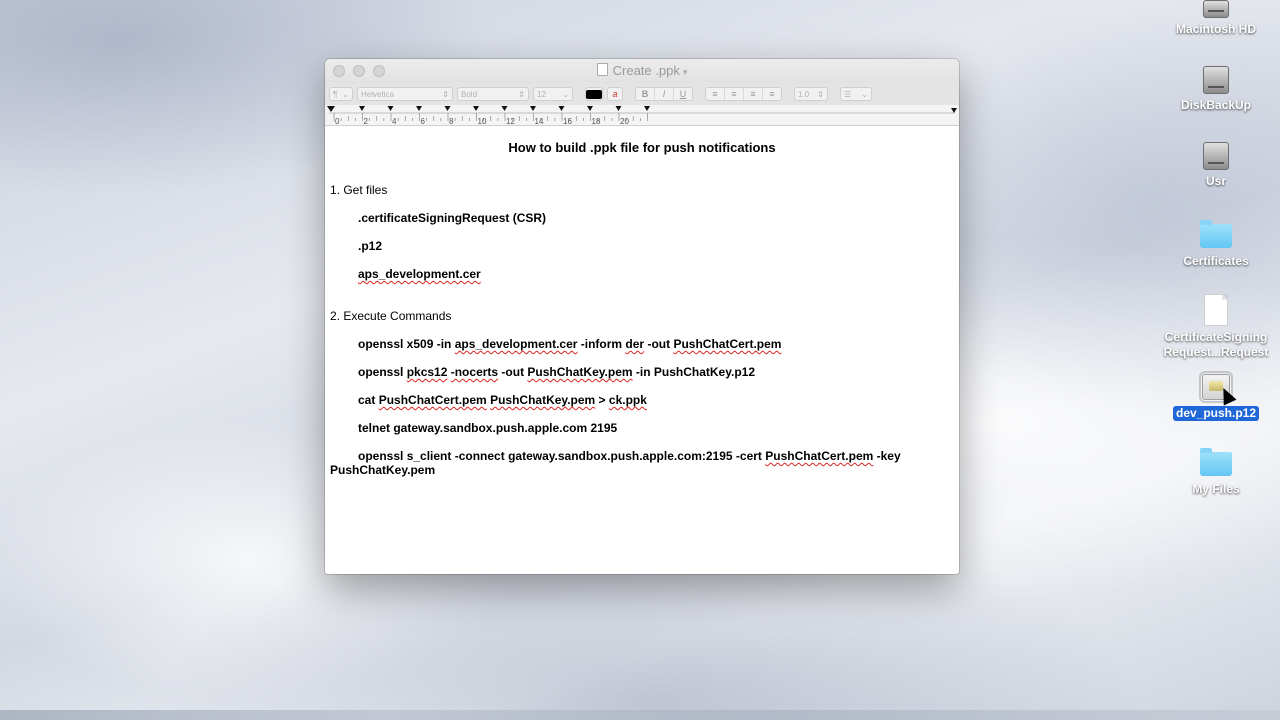  I want to click on align-right-icon: ≡, so click(753, 94).